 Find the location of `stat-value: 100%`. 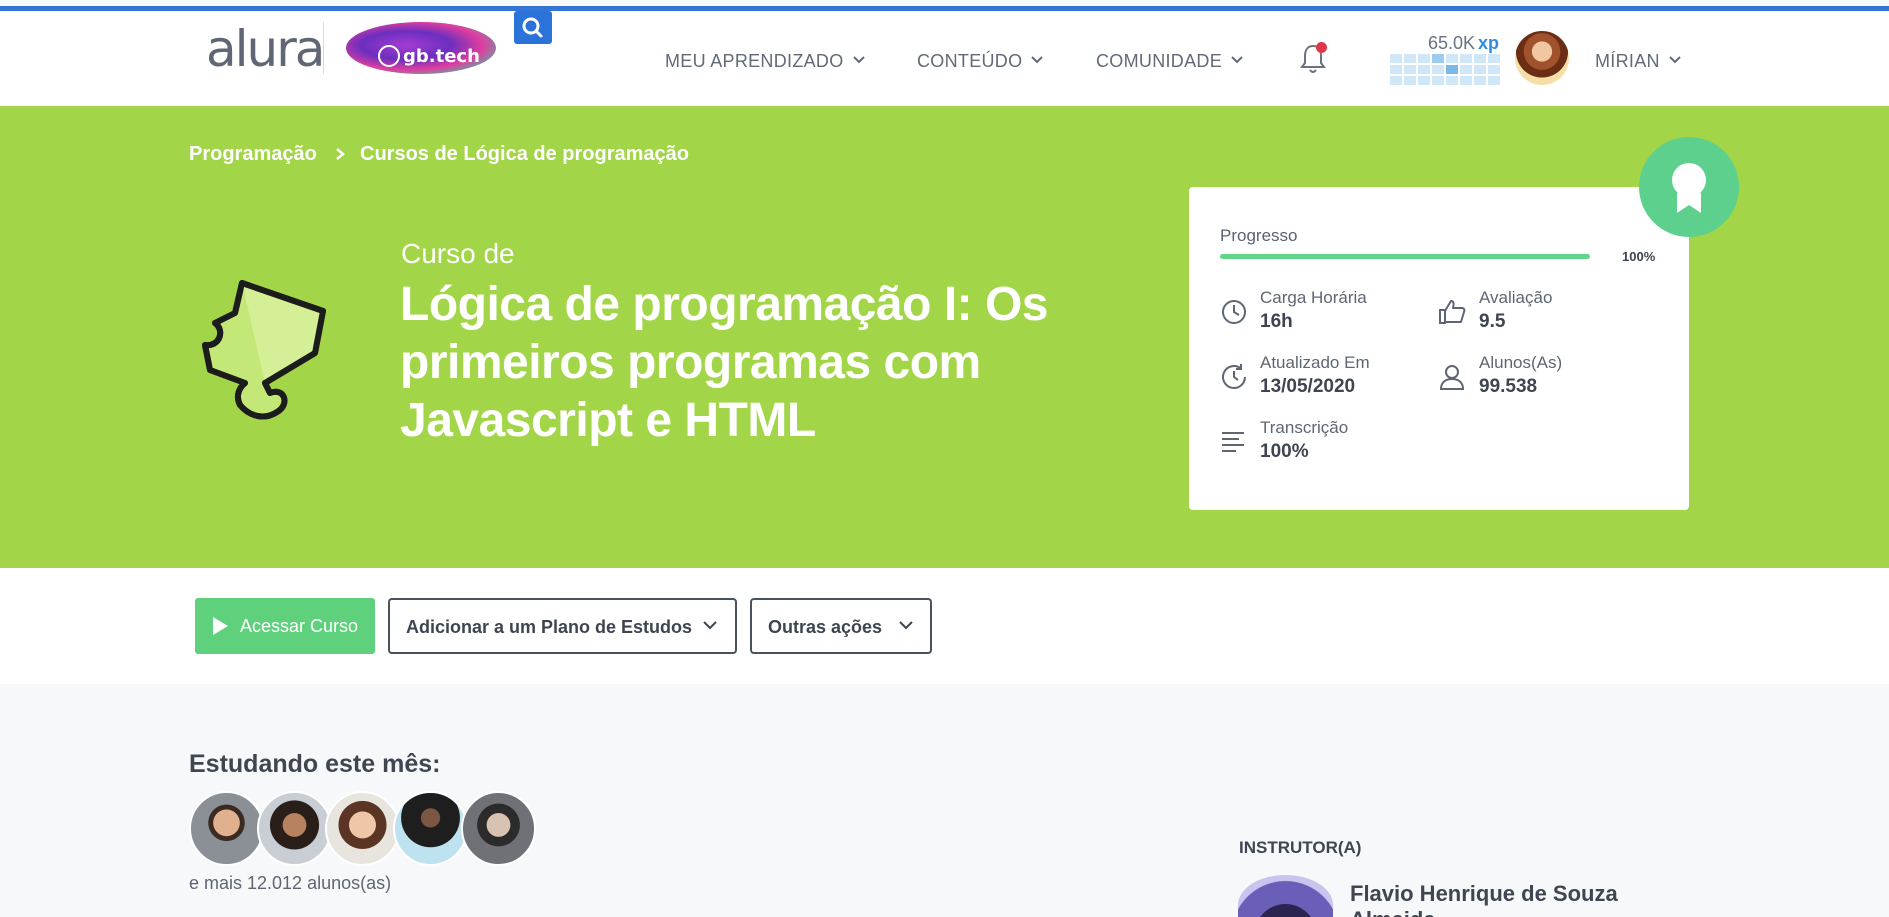

stat-value: 100% is located at coordinates (1284, 451).